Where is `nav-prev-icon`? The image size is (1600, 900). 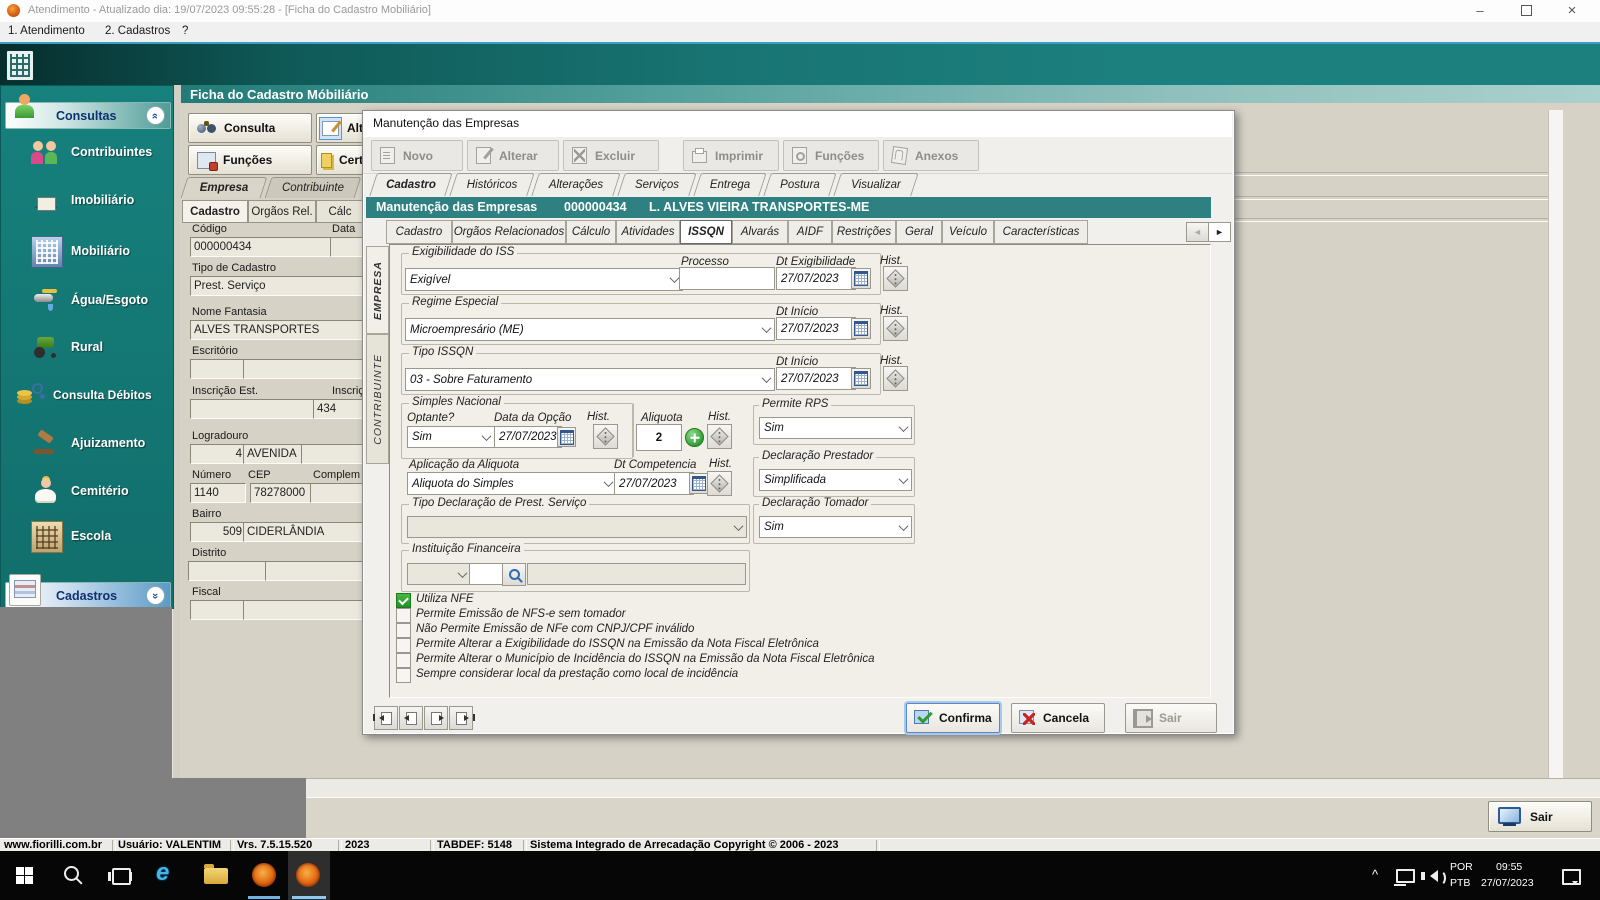 nav-prev-icon is located at coordinates (411, 718).